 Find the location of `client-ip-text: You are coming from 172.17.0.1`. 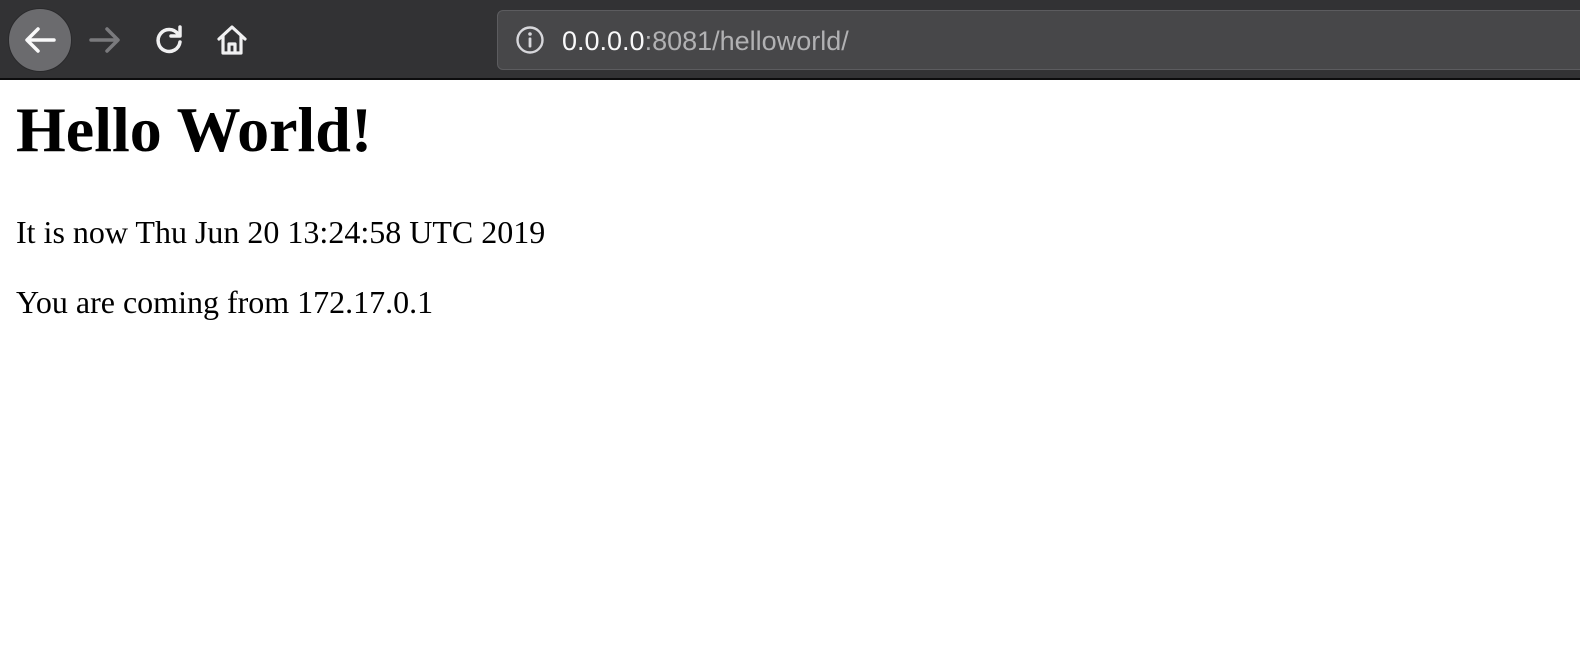

client-ip-text: You are coming from 172.17.0.1 is located at coordinates (225, 302).